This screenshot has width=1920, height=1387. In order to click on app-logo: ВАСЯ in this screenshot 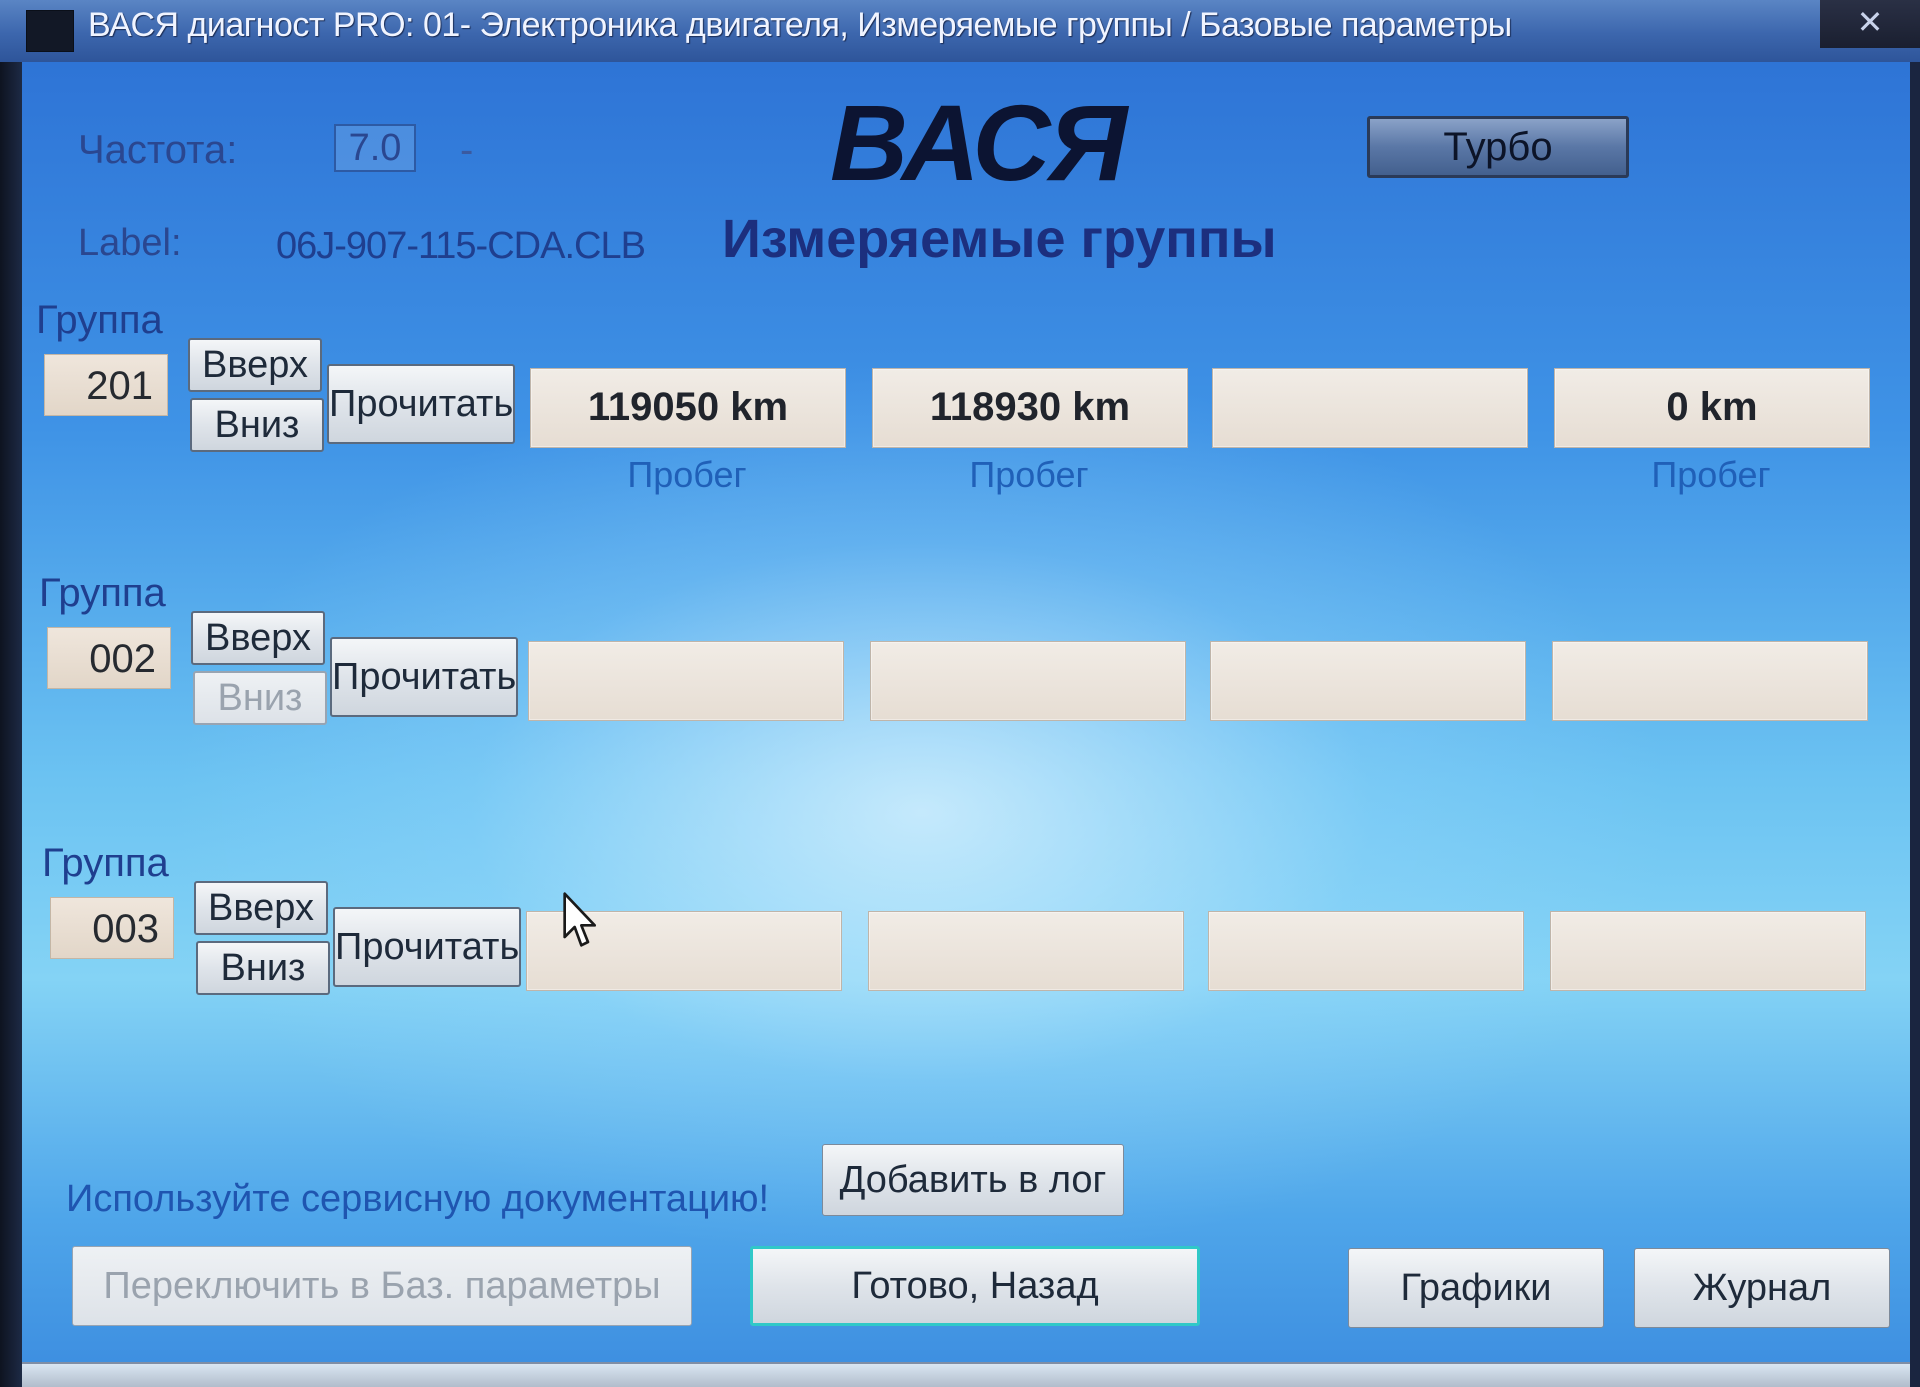, I will do `click(978, 142)`.